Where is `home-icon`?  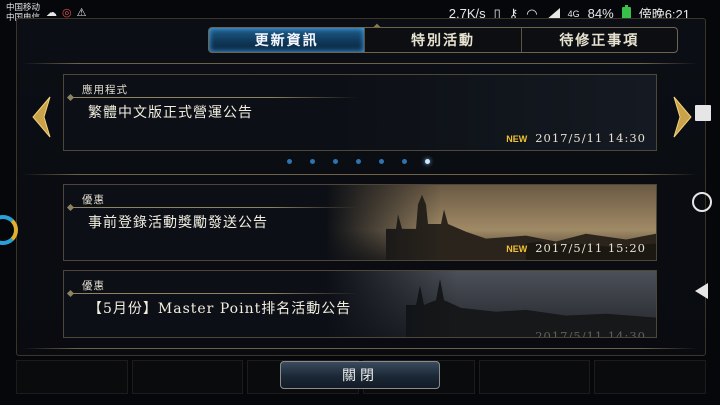 home-icon is located at coordinates (702, 202).